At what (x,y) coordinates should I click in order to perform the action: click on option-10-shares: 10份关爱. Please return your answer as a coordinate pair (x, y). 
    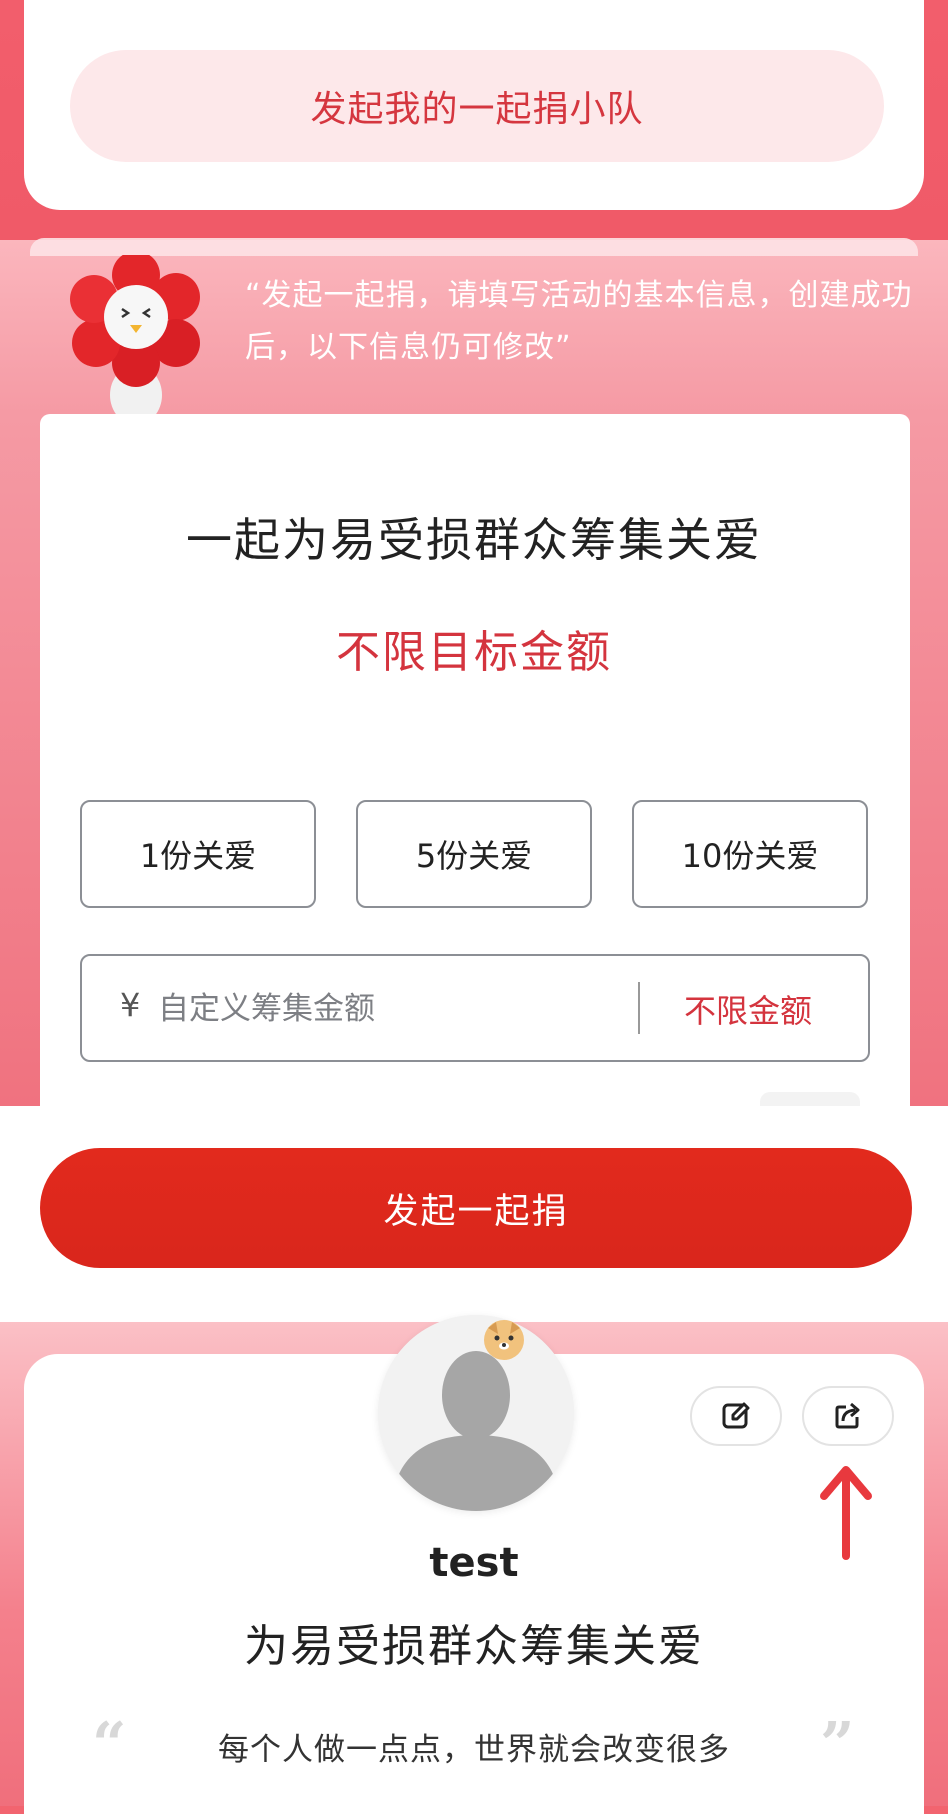
    Looking at the image, I should click on (750, 854).